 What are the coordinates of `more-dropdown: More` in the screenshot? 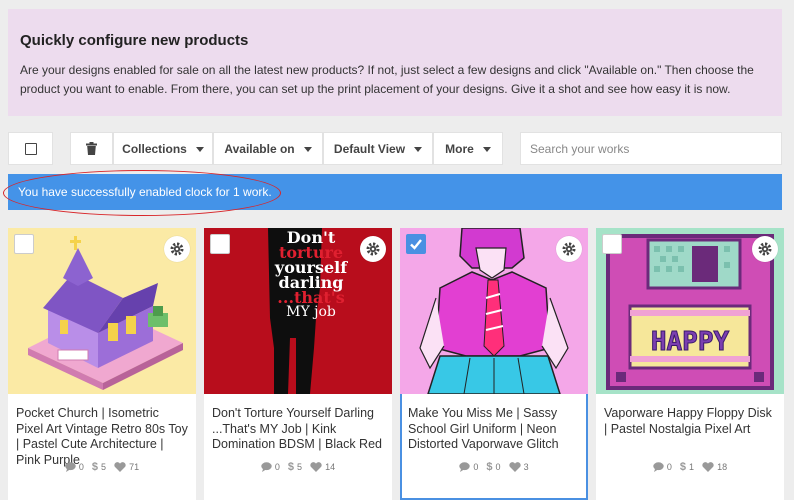 It's located at (468, 148).